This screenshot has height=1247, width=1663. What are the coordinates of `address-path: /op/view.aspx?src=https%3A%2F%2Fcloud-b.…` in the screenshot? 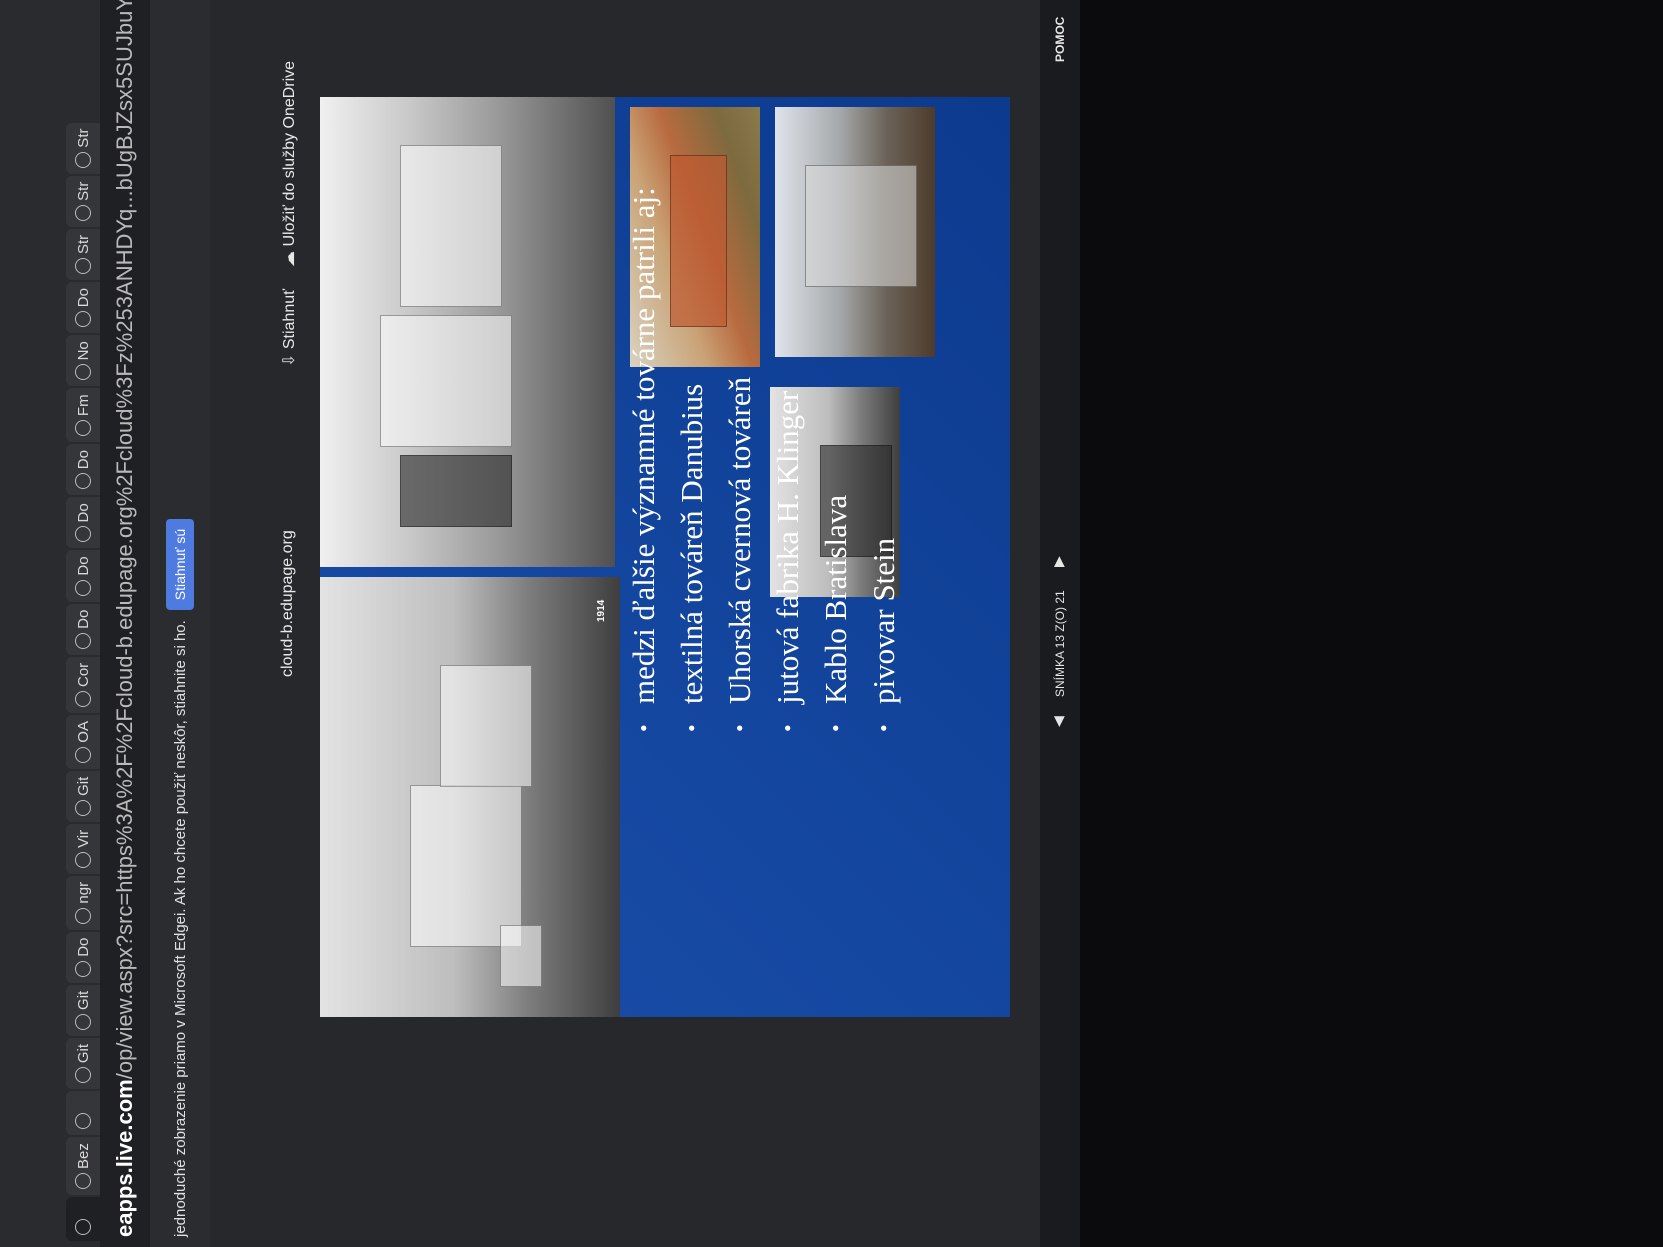 It's located at (124, 540).